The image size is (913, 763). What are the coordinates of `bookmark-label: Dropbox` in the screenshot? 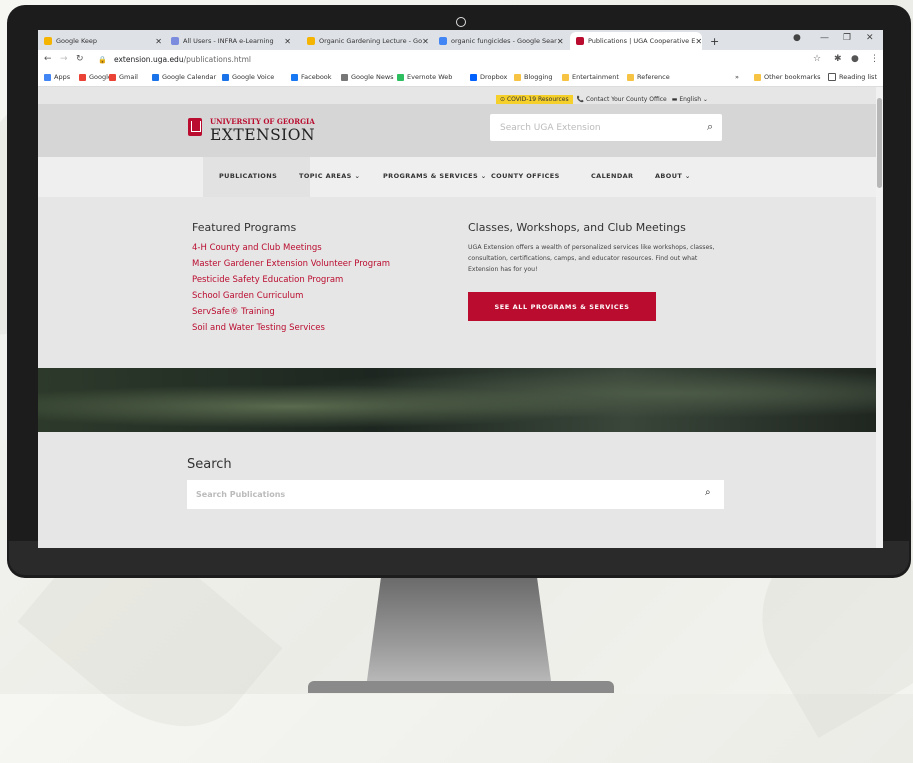 It's located at (494, 77).